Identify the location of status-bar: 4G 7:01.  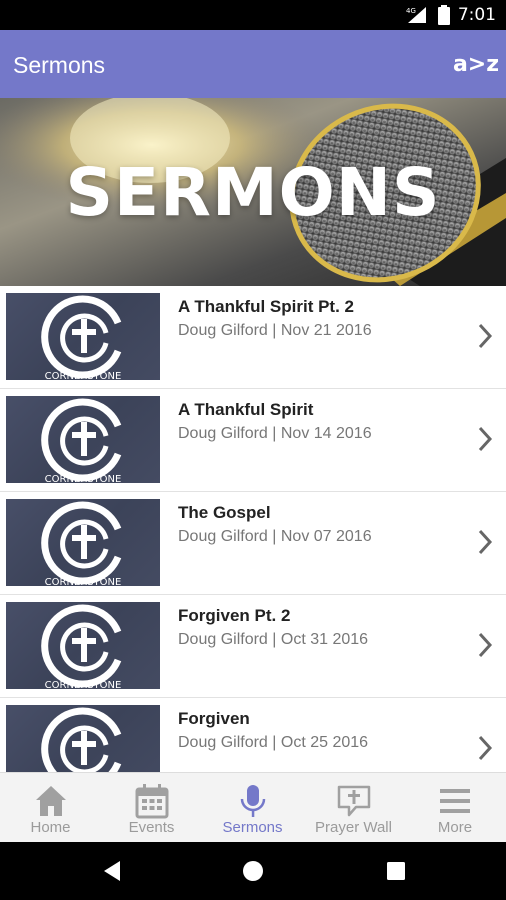
(253, 15).